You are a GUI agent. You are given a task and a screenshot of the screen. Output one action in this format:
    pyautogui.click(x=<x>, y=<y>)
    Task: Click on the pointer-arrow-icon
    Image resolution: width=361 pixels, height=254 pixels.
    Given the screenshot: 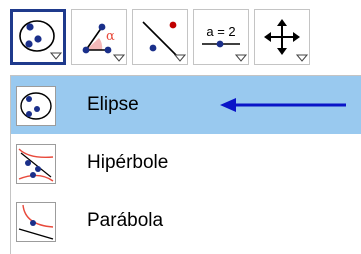 What is the action you would take?
    pyautogui.click(x=283, y=105)
    